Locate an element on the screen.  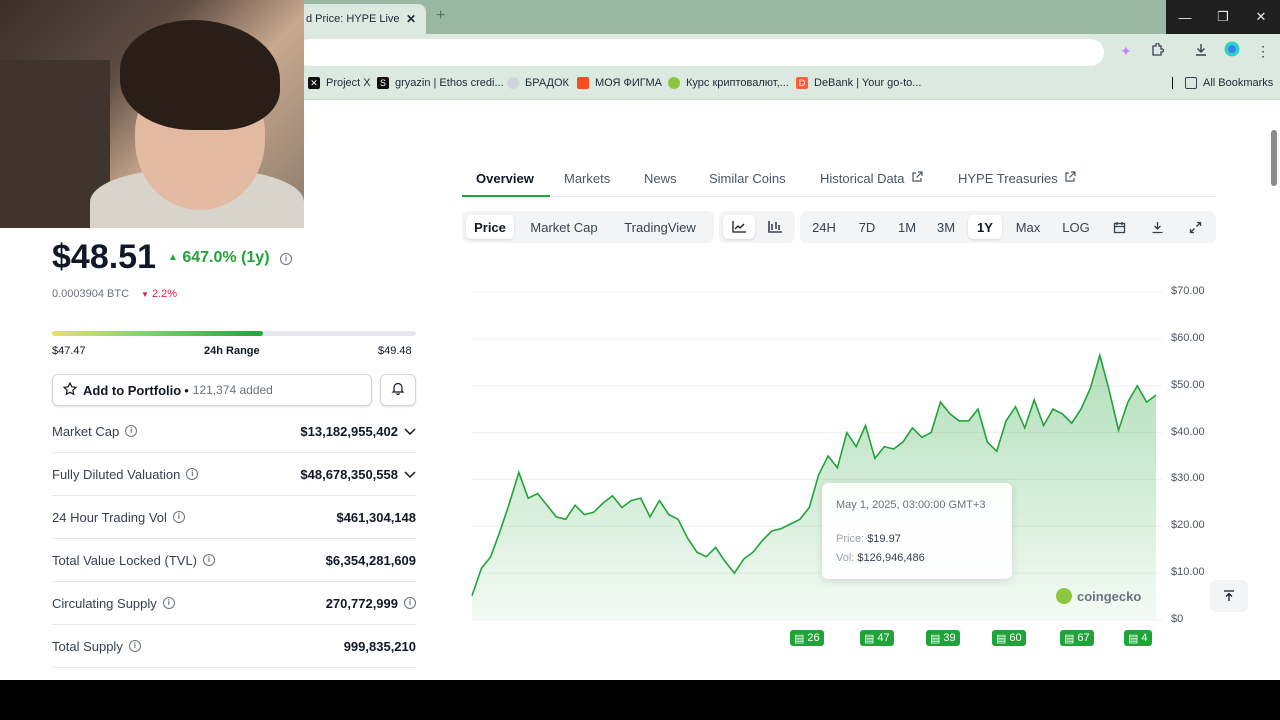
event-marker: ▤ 60 is located at coordinates (1009, 638).